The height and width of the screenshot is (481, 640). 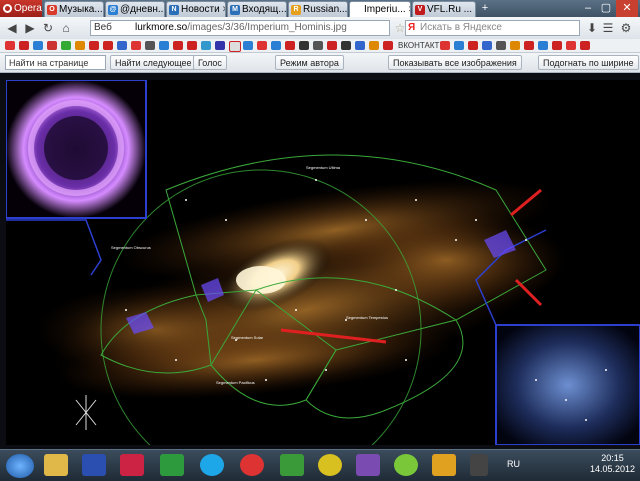 What do you see at coordinates (461, 27) in the screenshot?
I see `search-placeholder: Искать в Яндексе` at bounding box center [461, 27].